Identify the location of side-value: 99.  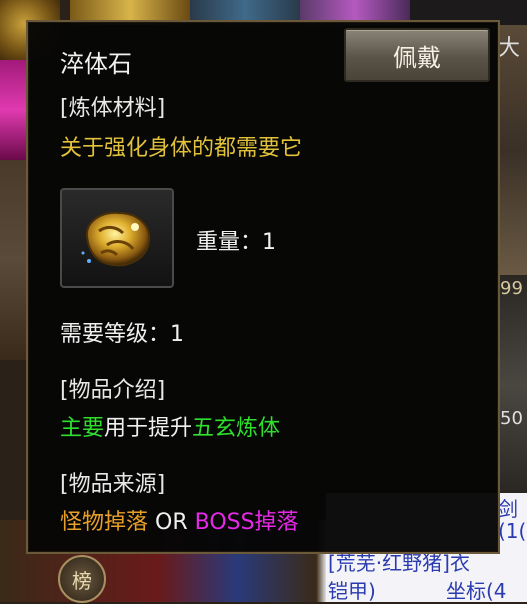
(511, 288).